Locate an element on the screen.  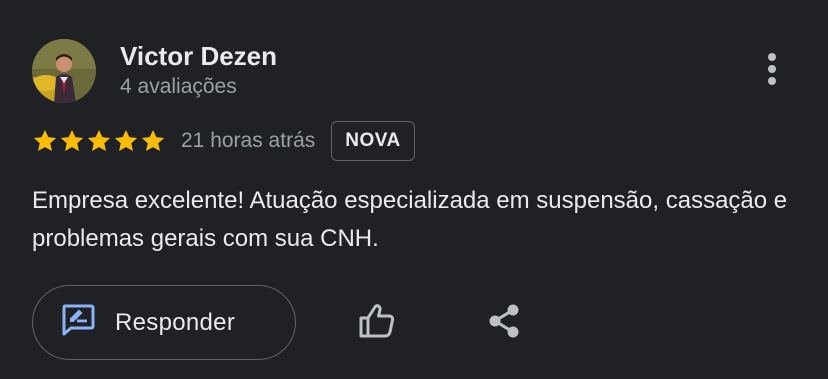
rating-row: 21 horas atrás NOVA is located at coordinates (223, 141).